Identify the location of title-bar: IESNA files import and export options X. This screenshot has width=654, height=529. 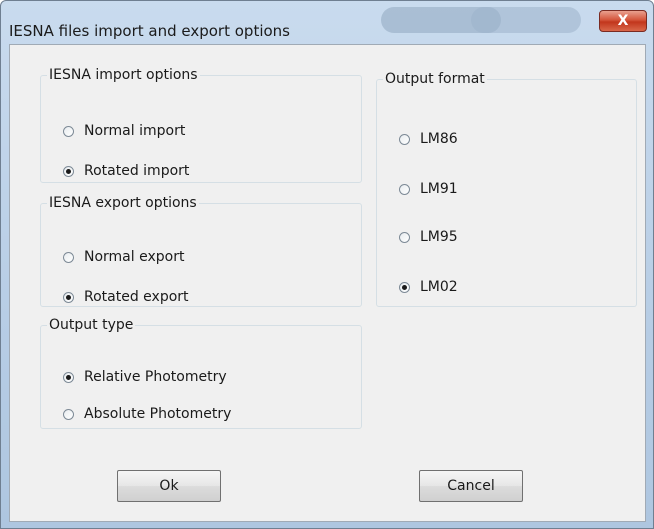
(327, 21).